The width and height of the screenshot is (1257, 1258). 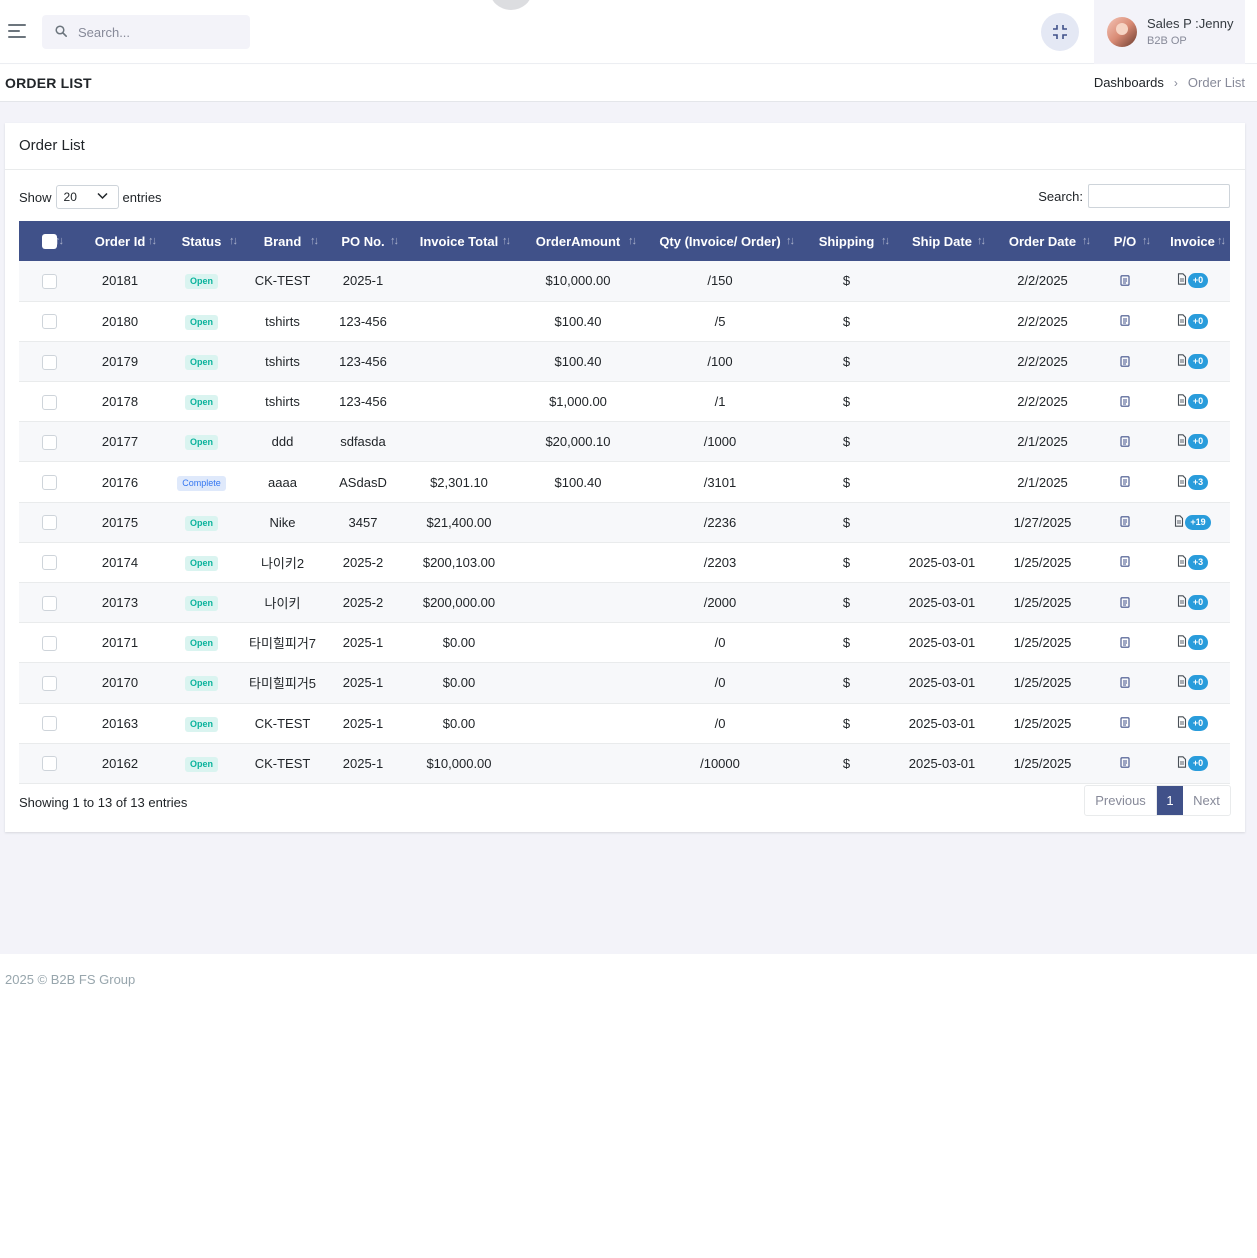 What do you see at coordinates (120, 763) in the screenshot?
I see `order-id-link: 20162` at bounding box center [120, 763].